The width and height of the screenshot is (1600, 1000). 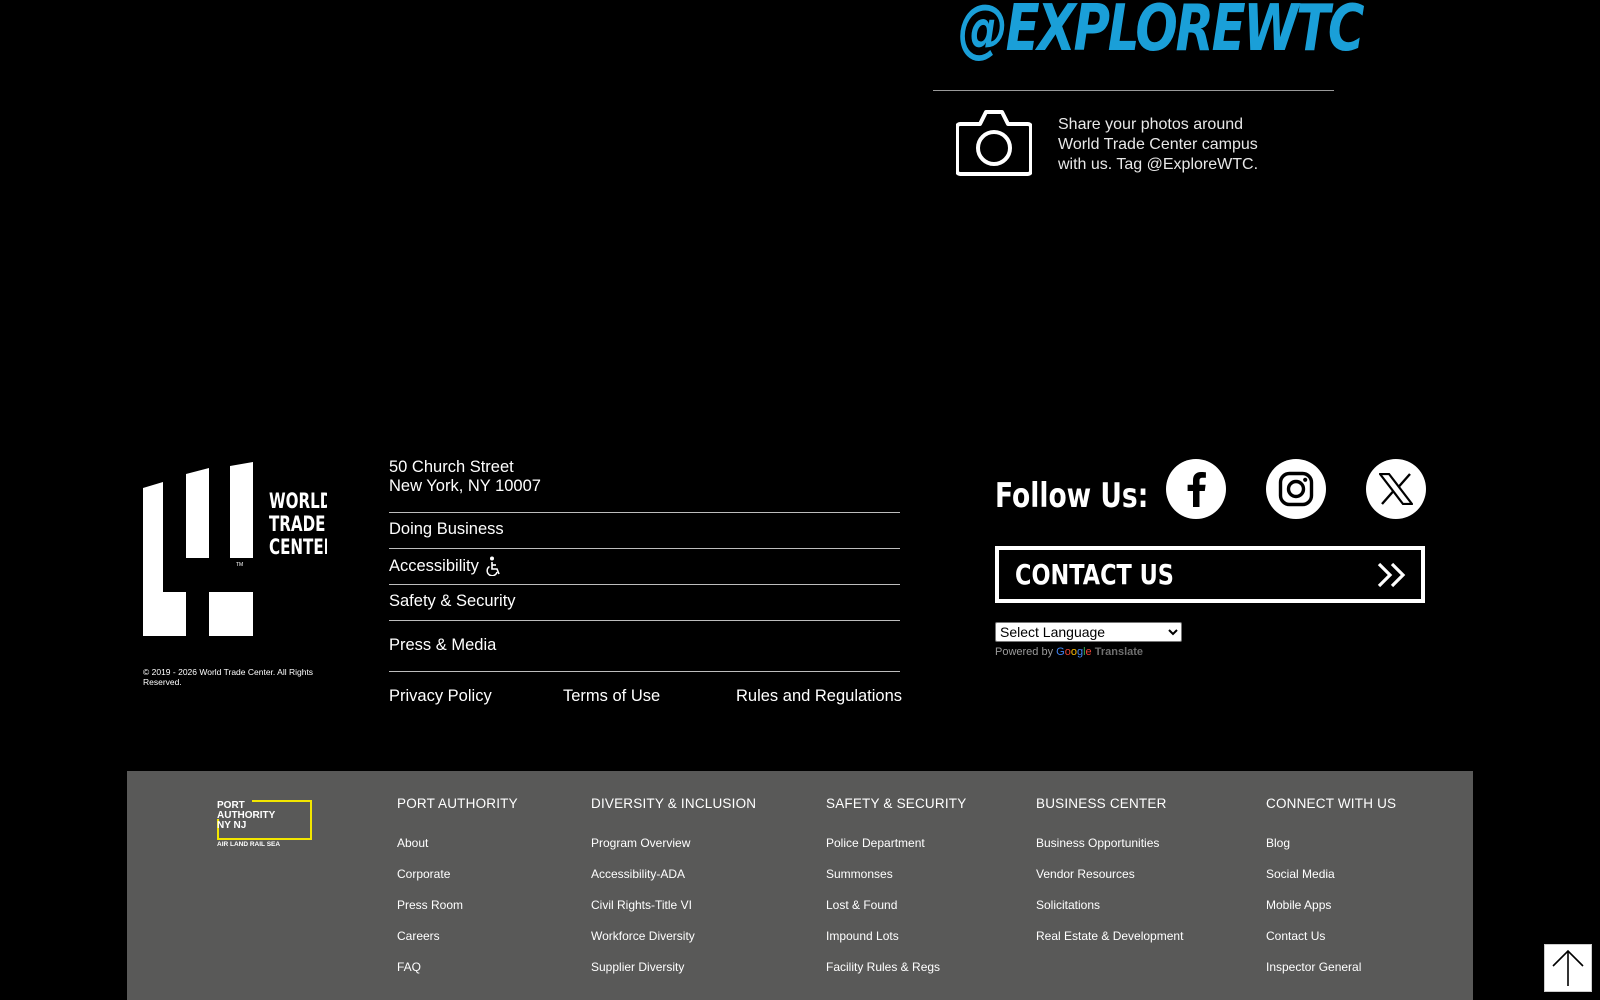 What do you see at coordinates (611, 696) in the screenshot?
I see `terms-of-use-link: Terms of Use` at bounding box center [611, 696].